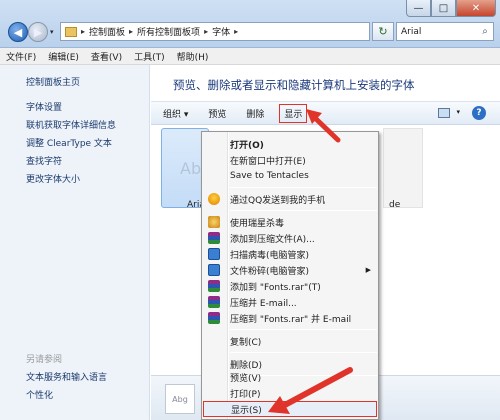 The width and height of the screenshot is (500, 420). Describe the element at coordinates (71, 124) in the screenshot. I see `get-font-info-online-link: 联机获取字体详细信息` at that location.